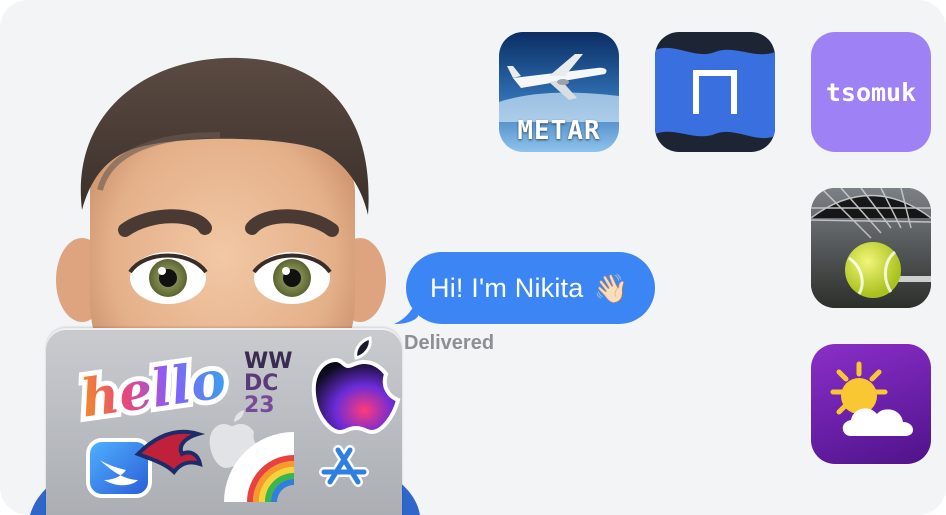  I want to click on waving-hand-emoji: 👋🏻, so click(611, 288).